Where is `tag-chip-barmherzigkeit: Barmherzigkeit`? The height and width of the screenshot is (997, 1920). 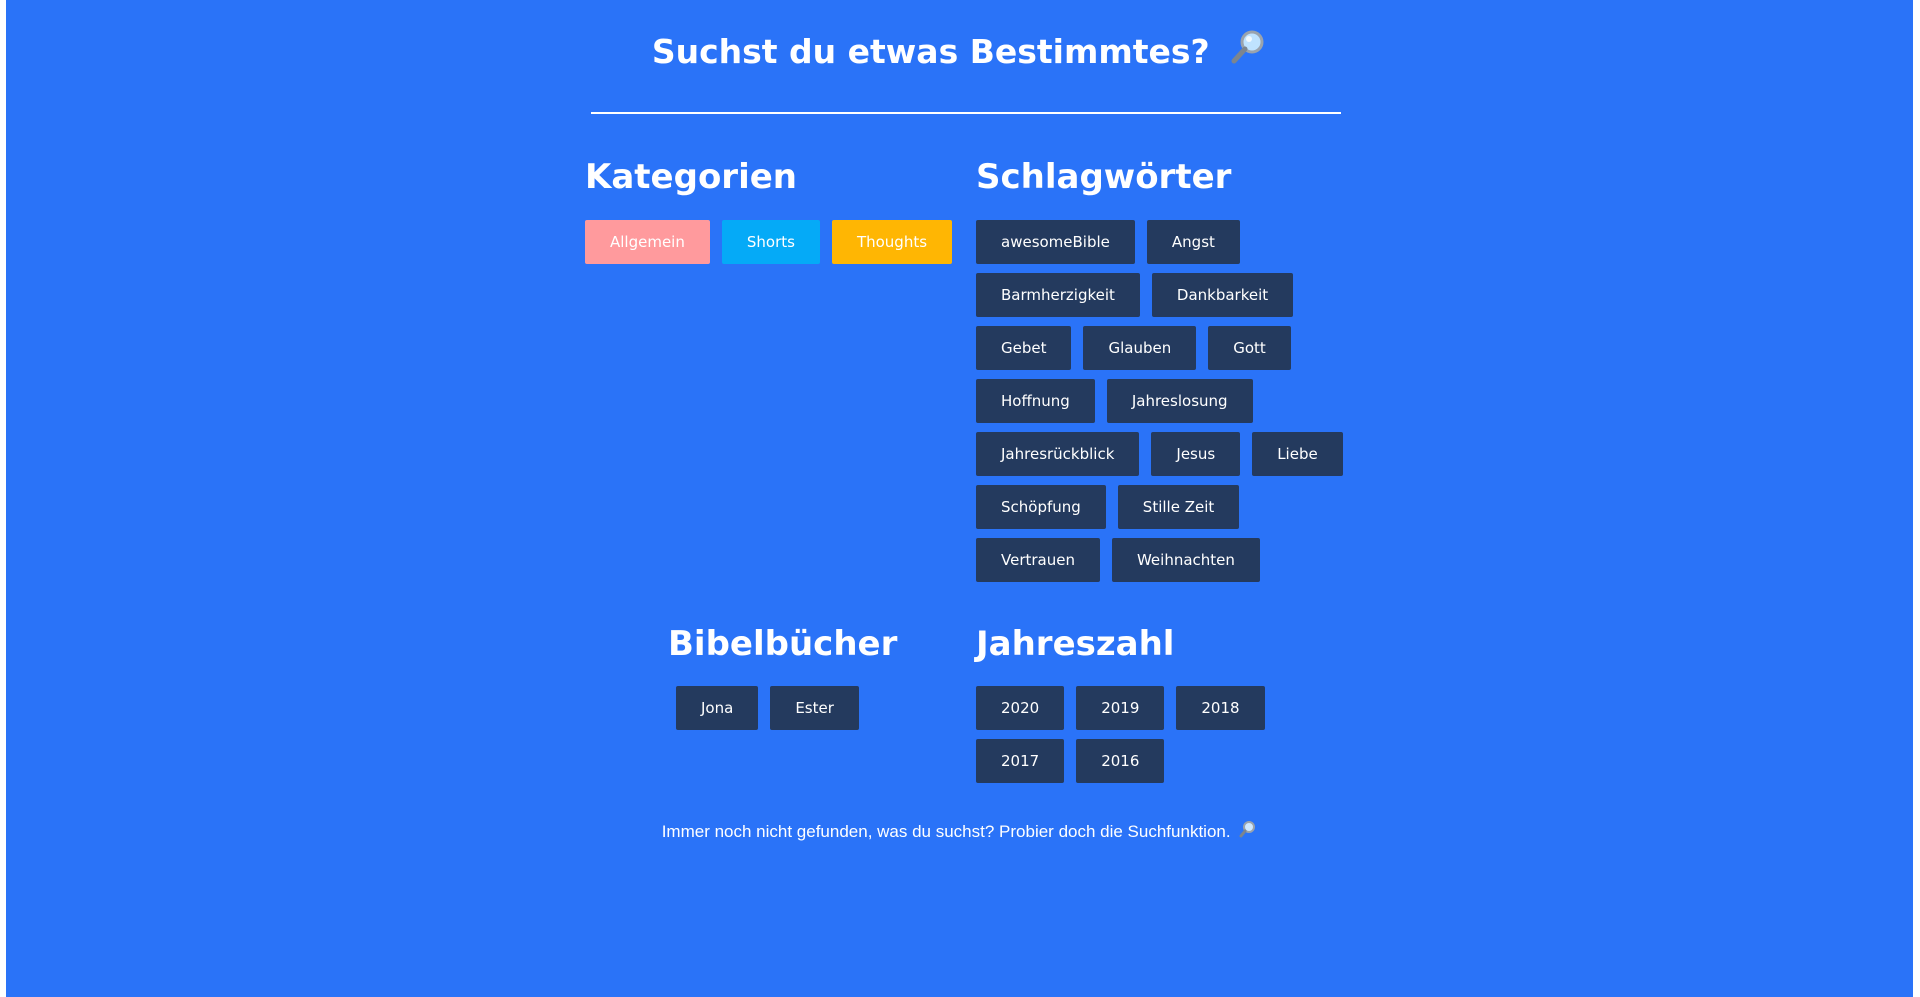
tag-chip-barmherzigkeit: Barmherzigkeit is located at coordinates (1058, 295).